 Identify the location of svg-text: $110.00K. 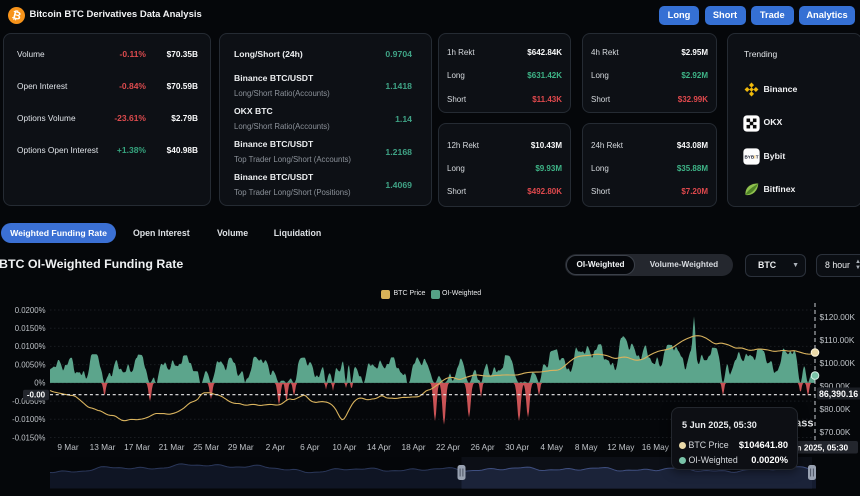
(837, 340).